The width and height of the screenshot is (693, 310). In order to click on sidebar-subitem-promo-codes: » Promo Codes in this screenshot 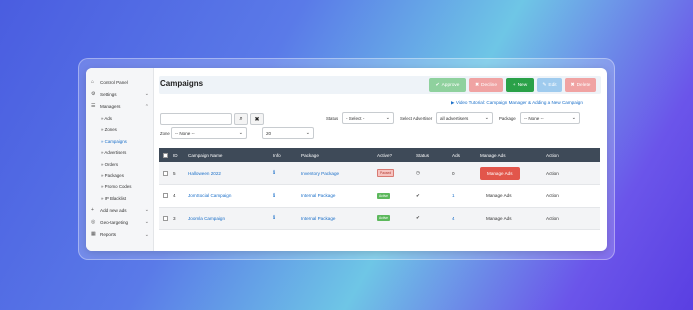, I will do `click(119, 186)`.